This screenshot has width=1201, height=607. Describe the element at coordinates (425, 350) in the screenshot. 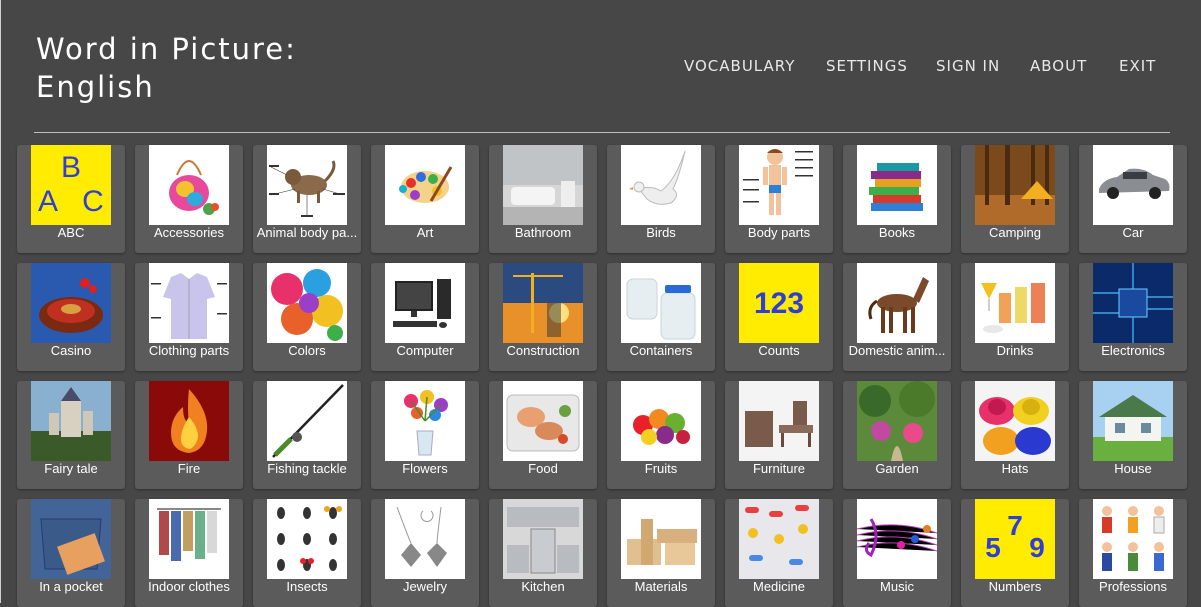

I see `category-label: Computer` at that location.